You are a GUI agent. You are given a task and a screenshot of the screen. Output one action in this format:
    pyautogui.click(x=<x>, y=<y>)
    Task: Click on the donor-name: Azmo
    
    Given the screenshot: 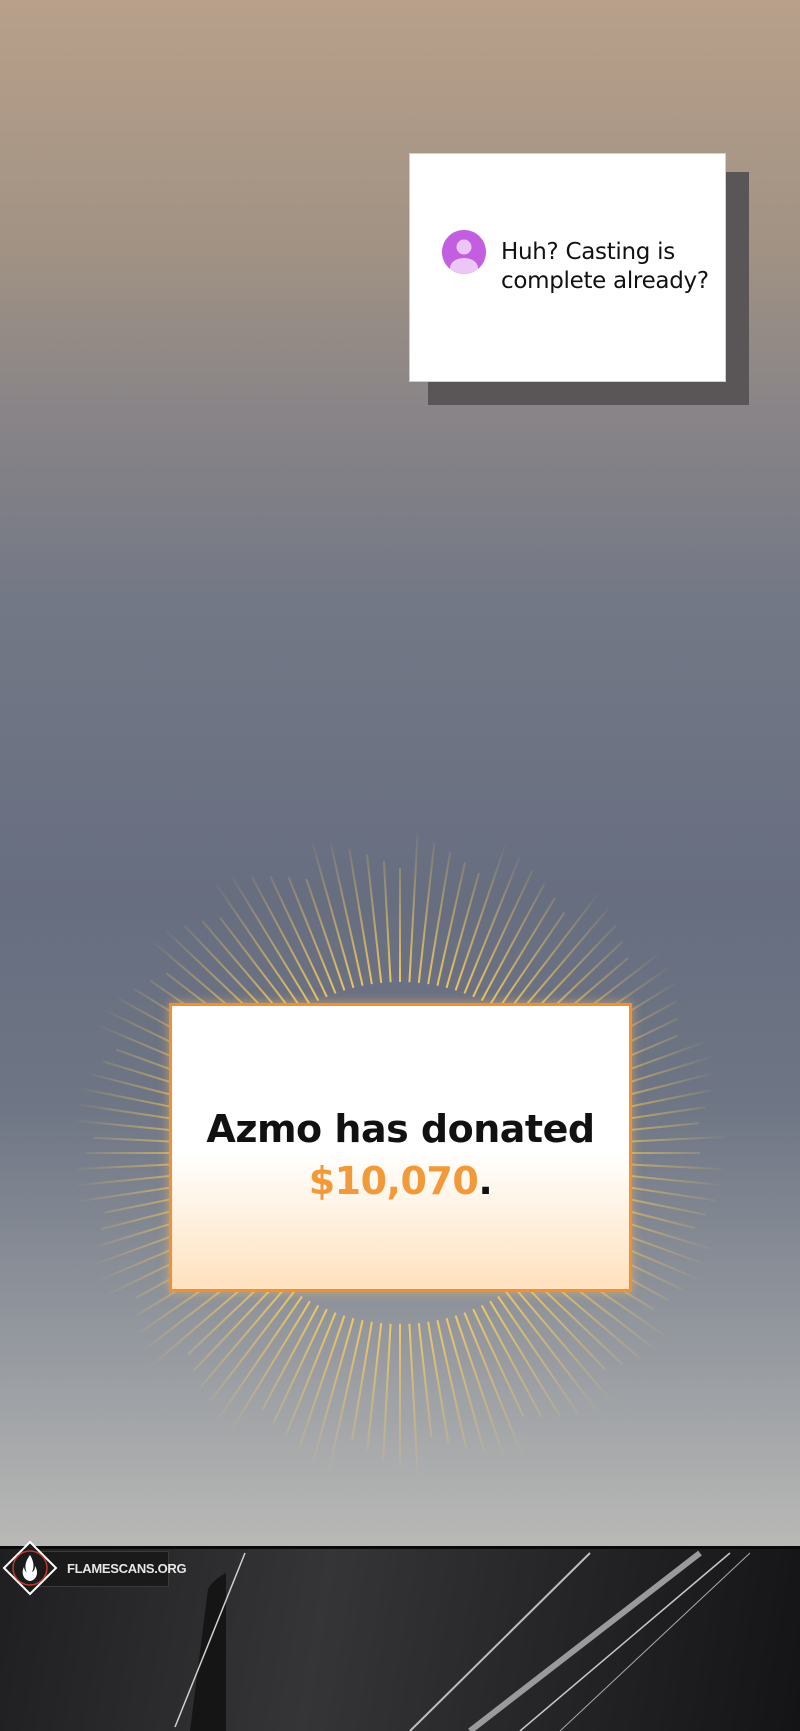 What is the action you would take?
    pyautogui.click(x=264, y=1129)
    